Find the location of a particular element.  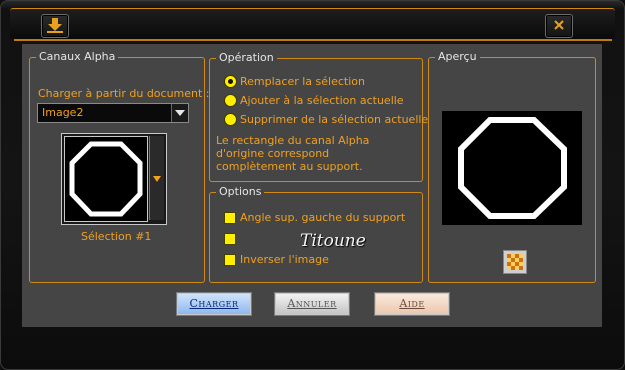

octagon-thumbnail is located at coordinates (106, 179).